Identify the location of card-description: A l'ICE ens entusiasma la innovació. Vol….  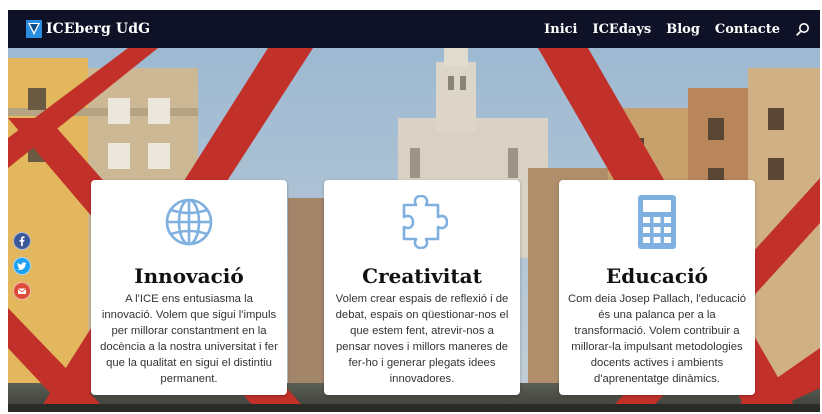
(189, 339).